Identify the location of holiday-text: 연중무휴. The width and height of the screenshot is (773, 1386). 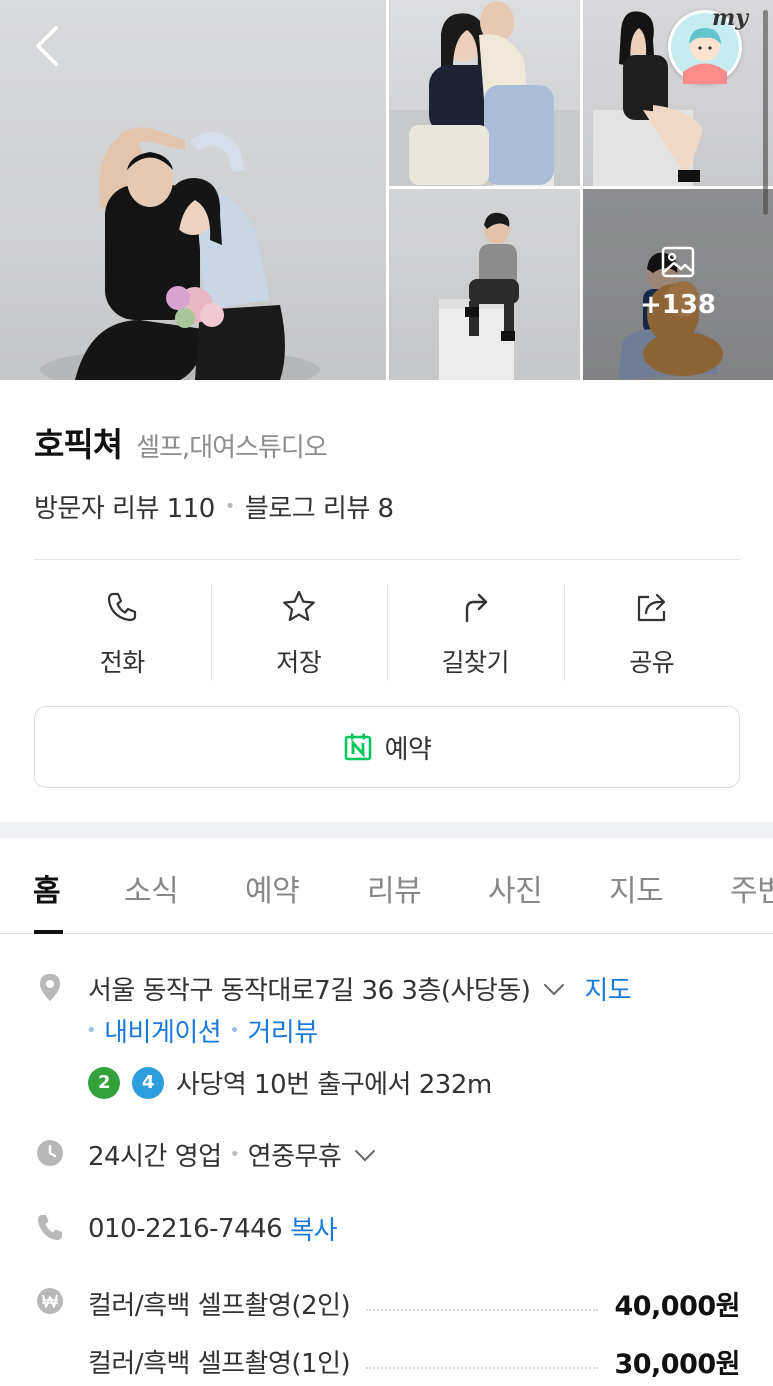
(294, 1157).